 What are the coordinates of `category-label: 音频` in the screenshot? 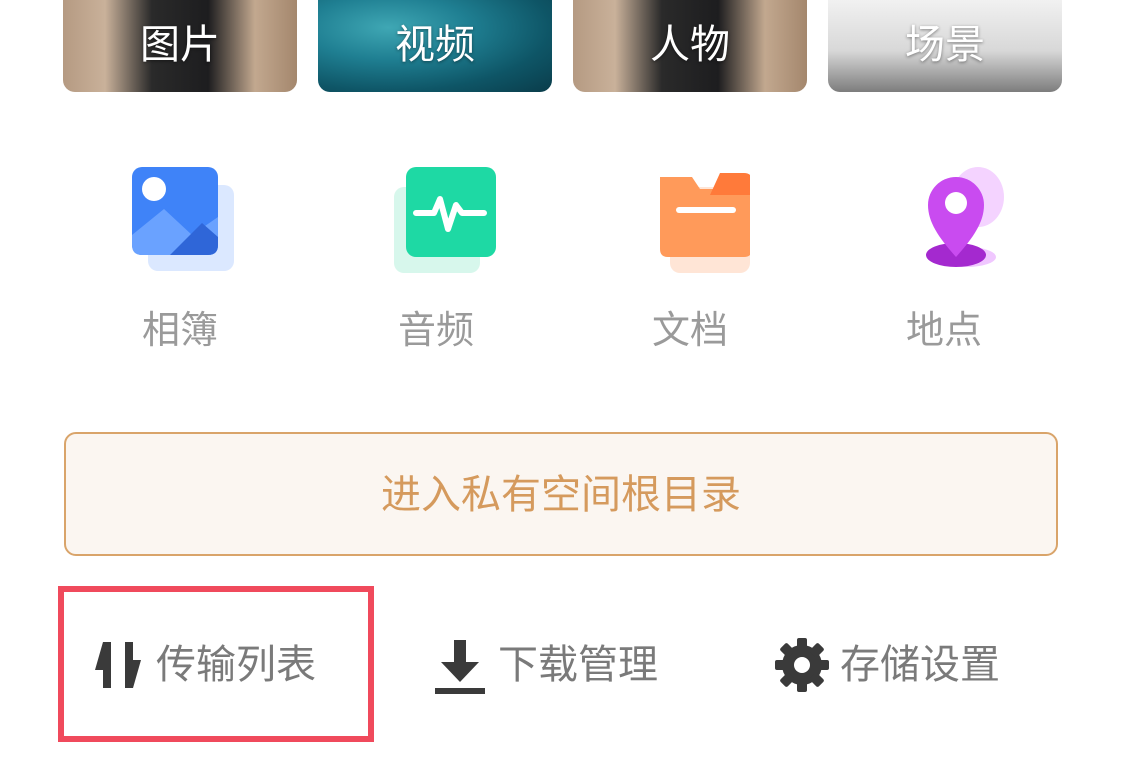 It's located at (435, 330).